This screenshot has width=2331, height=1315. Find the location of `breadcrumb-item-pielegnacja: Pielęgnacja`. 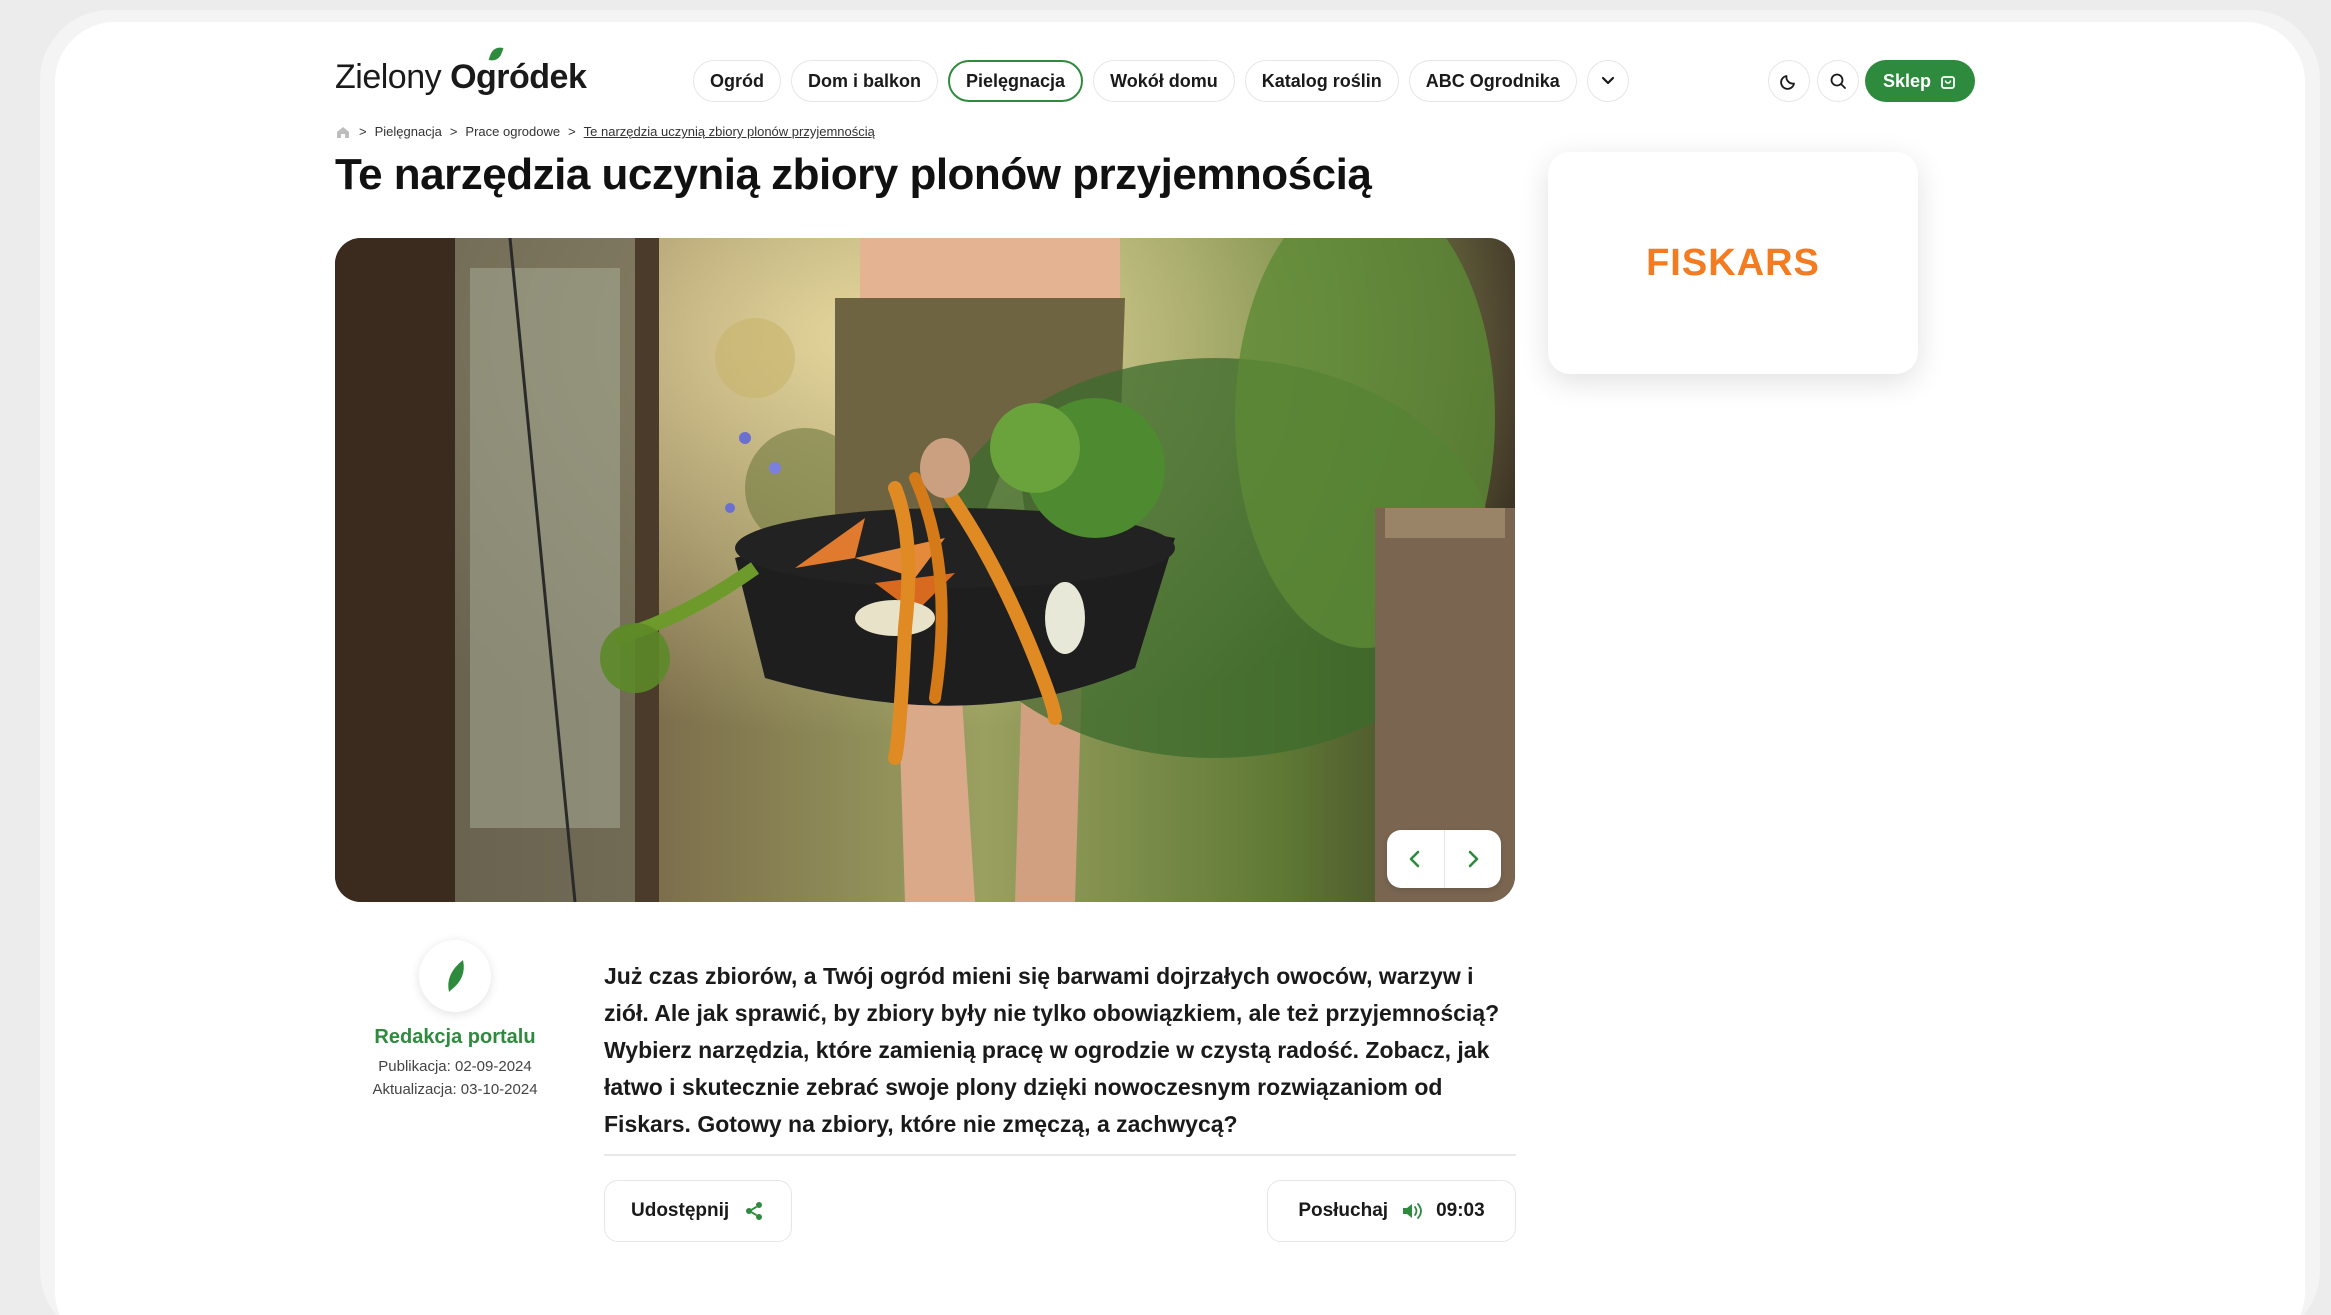

breadcrumb-item-pielegnacja: Pielęgnacja is located at coordinates (408, 131).